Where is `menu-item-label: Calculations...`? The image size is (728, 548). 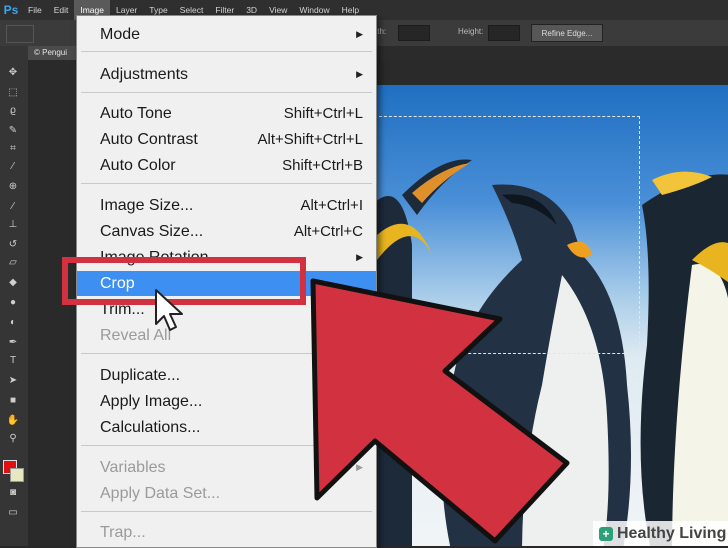
menu-item-label: Calculations... is located at coordinates (150, 427).